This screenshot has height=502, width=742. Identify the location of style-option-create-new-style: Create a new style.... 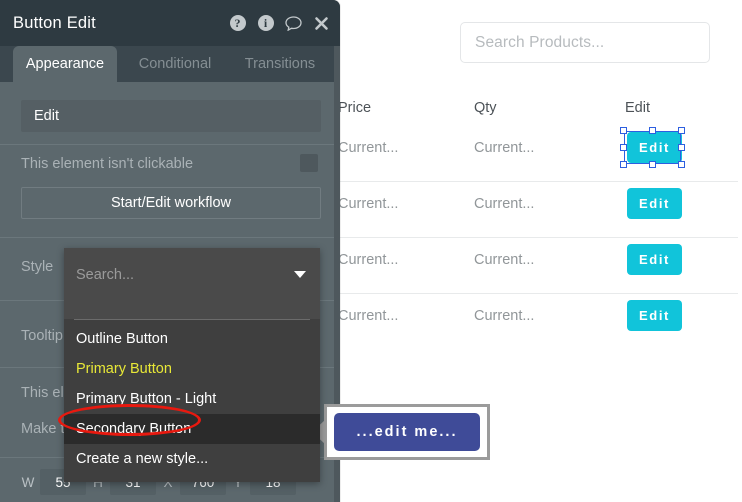
(192, 459).